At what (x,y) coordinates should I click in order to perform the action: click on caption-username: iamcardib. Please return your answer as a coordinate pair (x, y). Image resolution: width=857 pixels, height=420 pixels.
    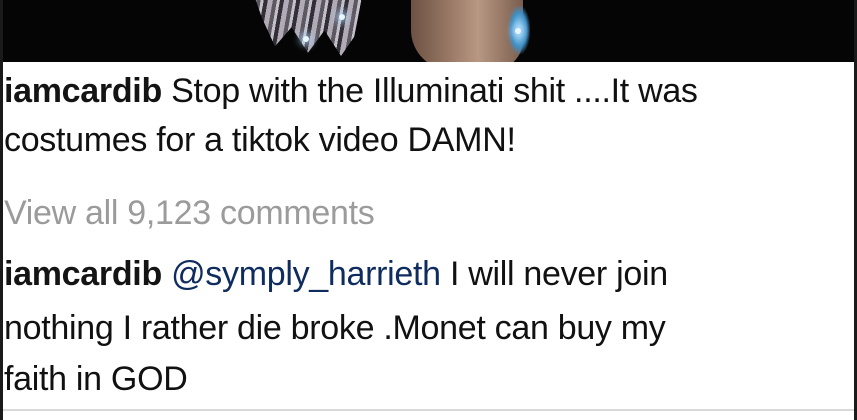
    Looking at the image, I should click on (83, 91).